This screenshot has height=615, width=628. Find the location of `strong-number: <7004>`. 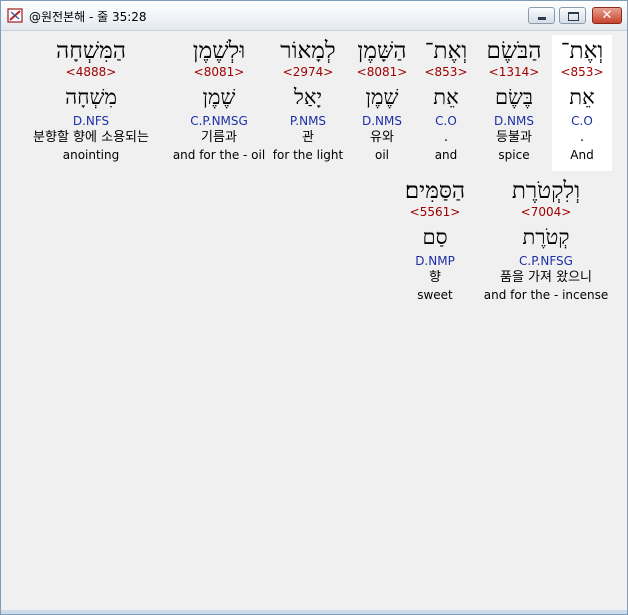

strong-number: <7004> is located at coordinates (546, 212).